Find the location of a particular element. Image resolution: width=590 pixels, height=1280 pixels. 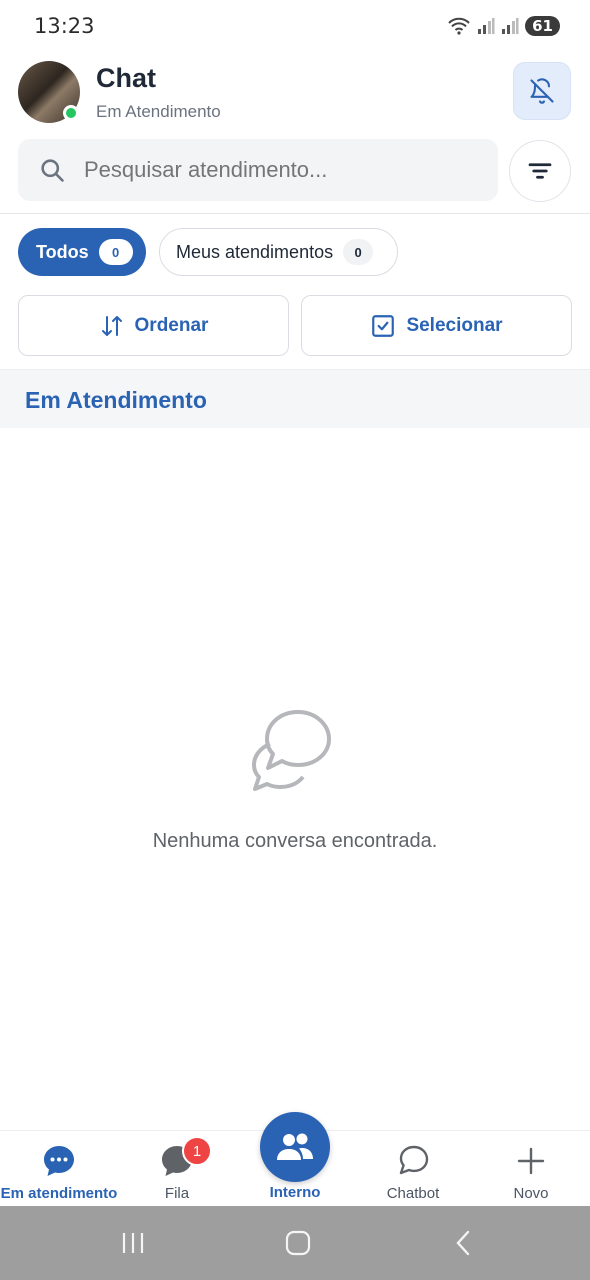

recent-apps-button is located at coordinates (133, 1243).